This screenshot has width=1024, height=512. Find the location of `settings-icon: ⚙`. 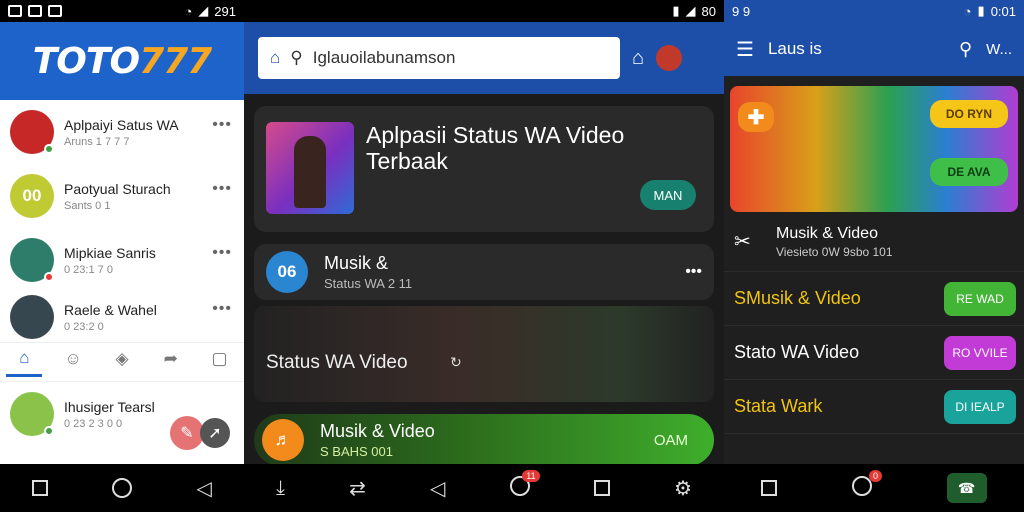

settings-icon: ⚙ is located at coordinates (683, 488).